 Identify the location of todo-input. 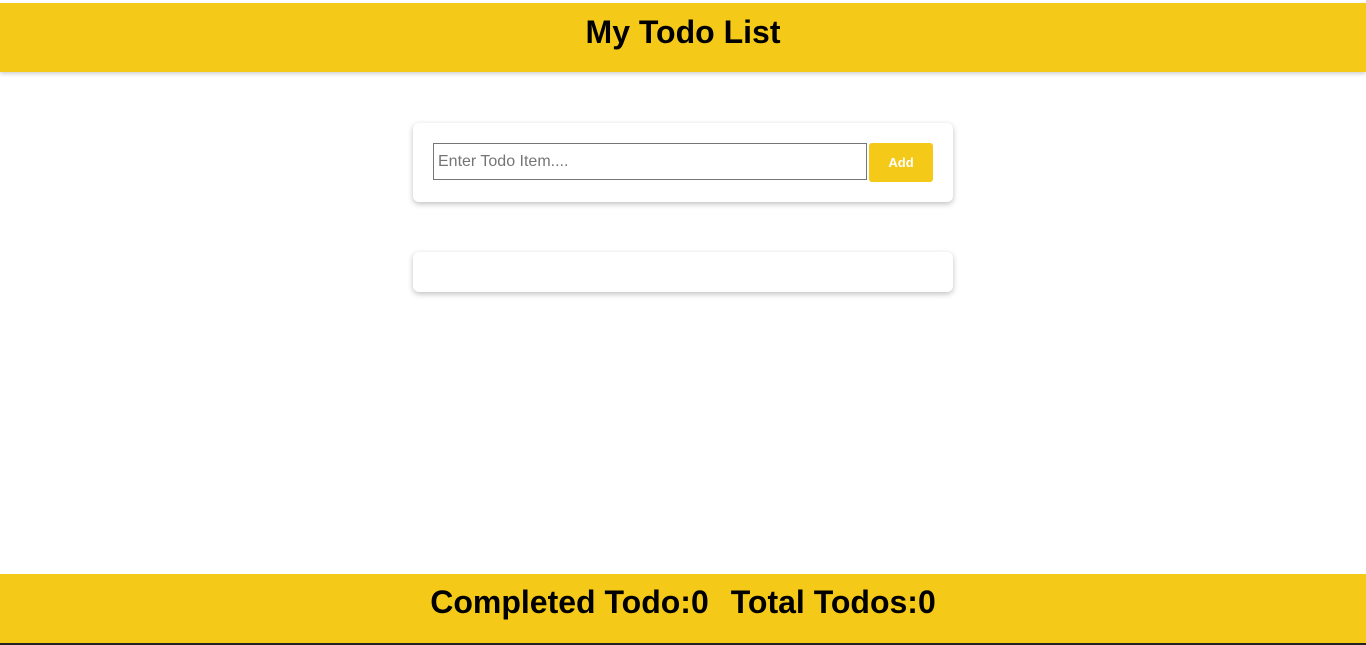
(650, 161).